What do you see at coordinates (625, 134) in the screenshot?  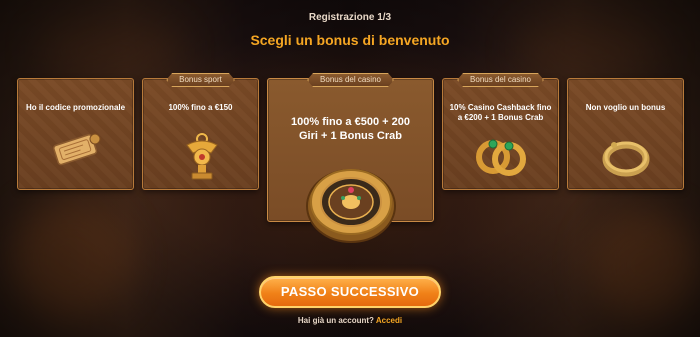 I see `bonus-card-no-bonus: Non voglio un bonus` at bounding box center [625, 134].